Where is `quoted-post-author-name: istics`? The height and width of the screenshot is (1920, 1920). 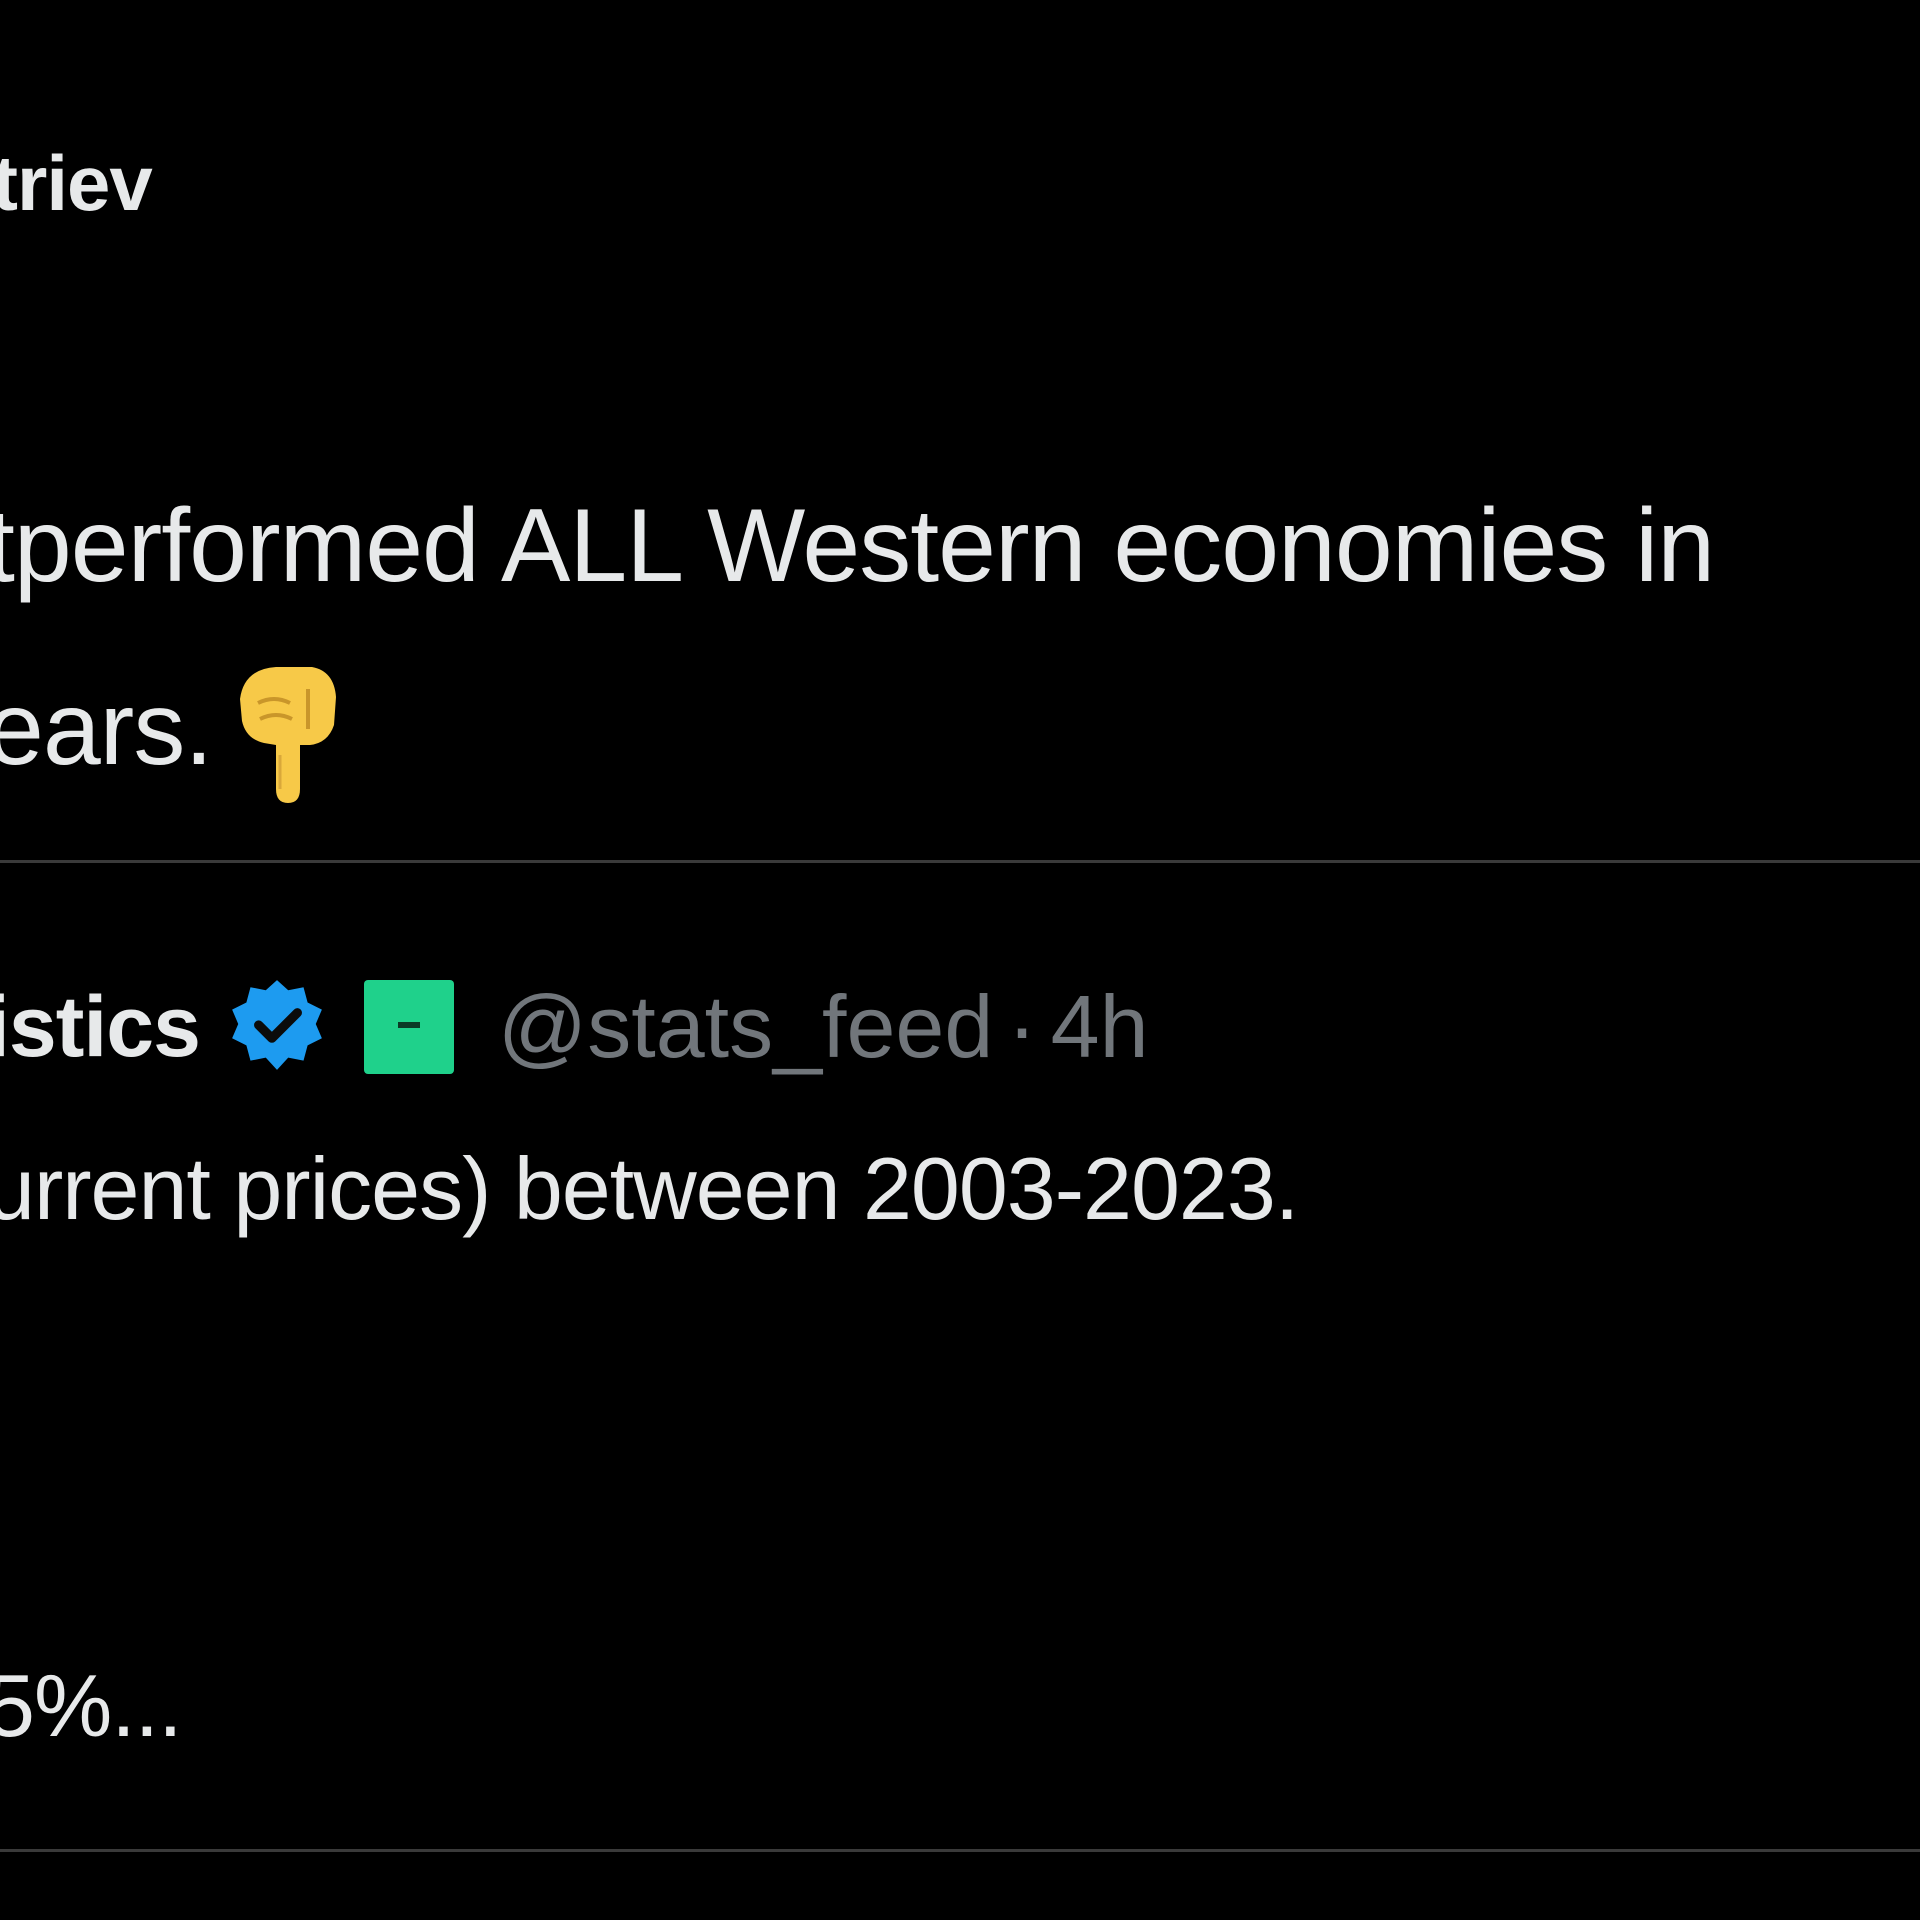 quoted-post-author-name: istics is located at coordinates (100, 1027).